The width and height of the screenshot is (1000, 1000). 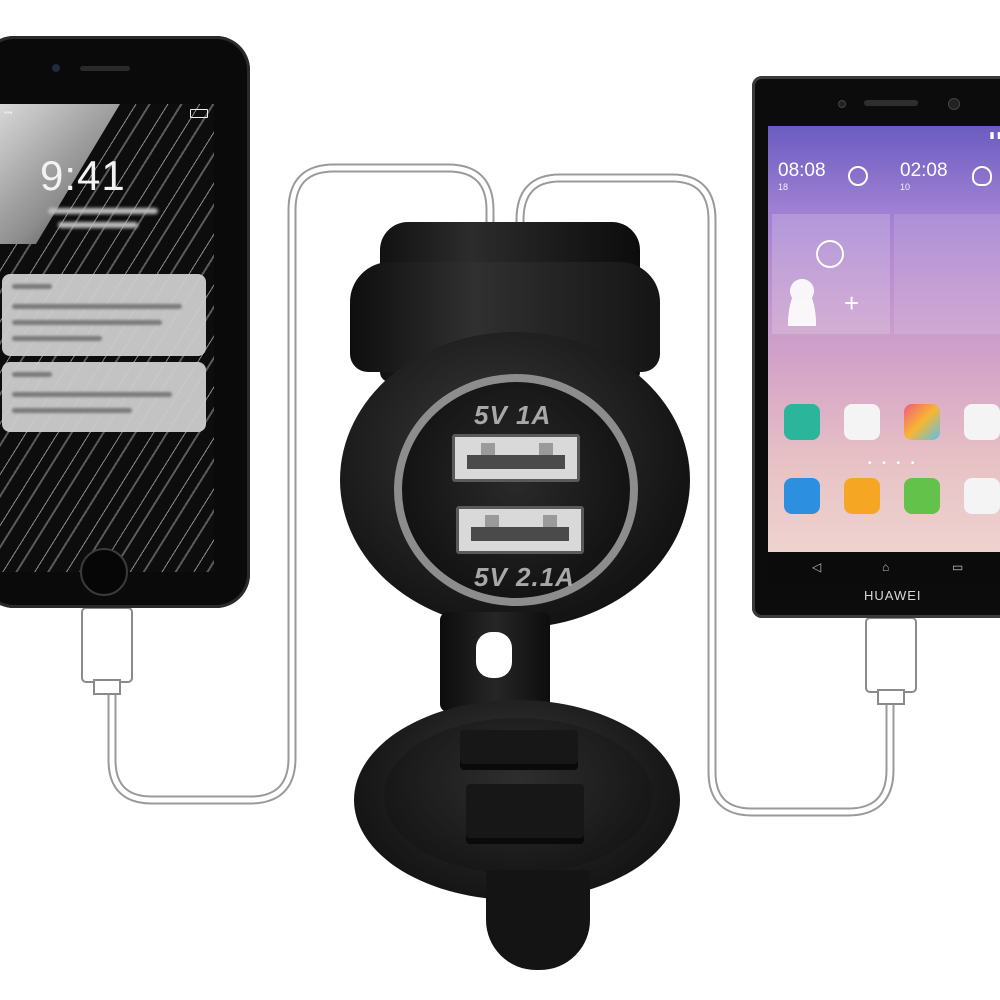 I want to click on left-plug, so click(x=107, y=645).